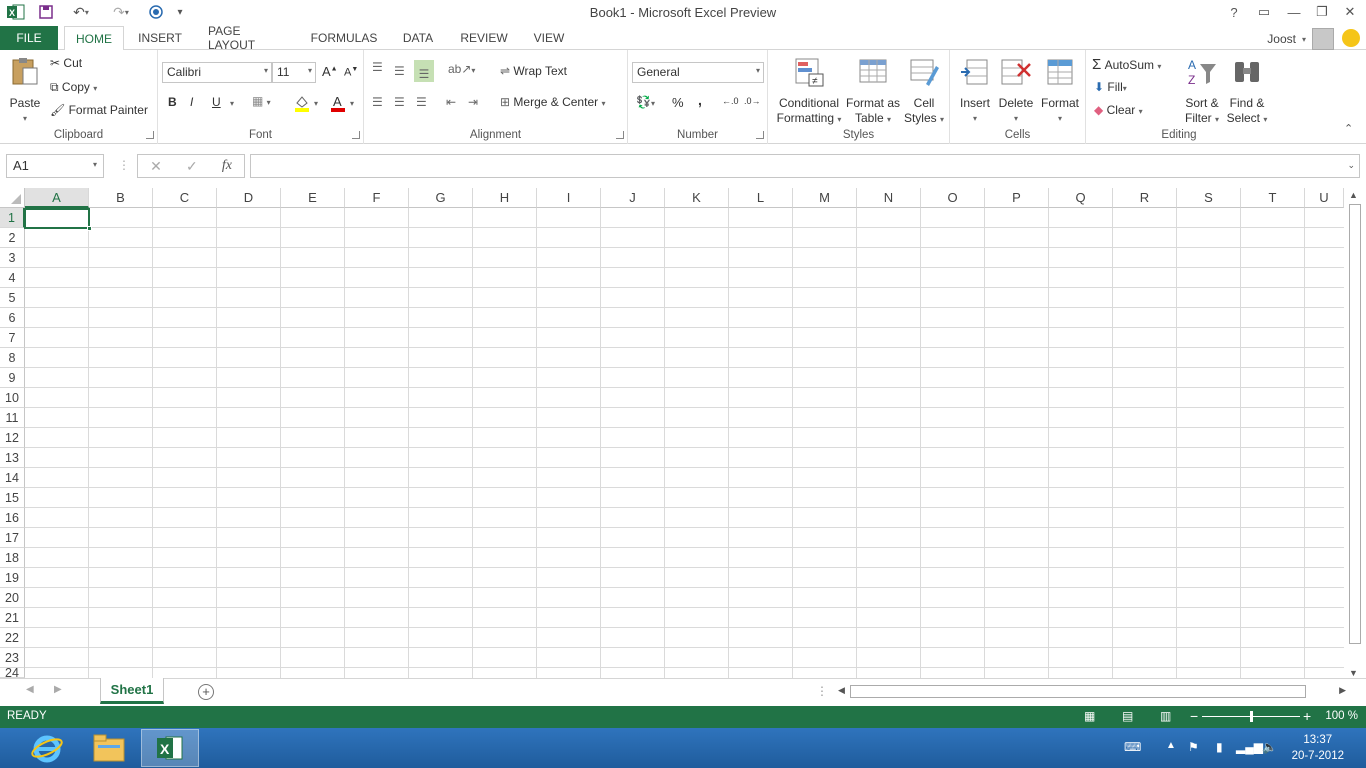  Describe the element at coordinates (12, 338) in the screenshot. I see `row-header-7: 7` at that location.